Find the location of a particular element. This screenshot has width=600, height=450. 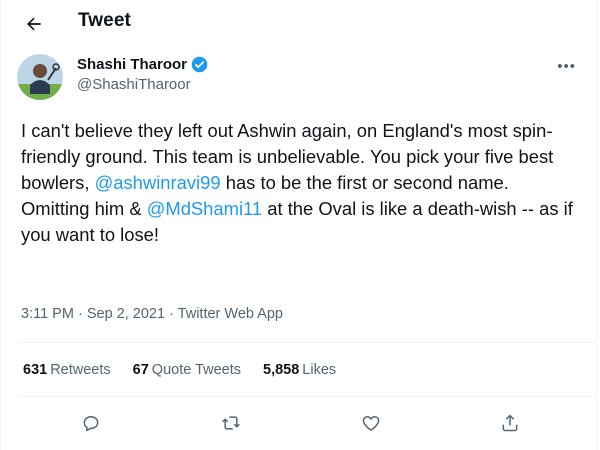

quote-tweets-label: Quote Tweets is located at coordinates (196, 370).